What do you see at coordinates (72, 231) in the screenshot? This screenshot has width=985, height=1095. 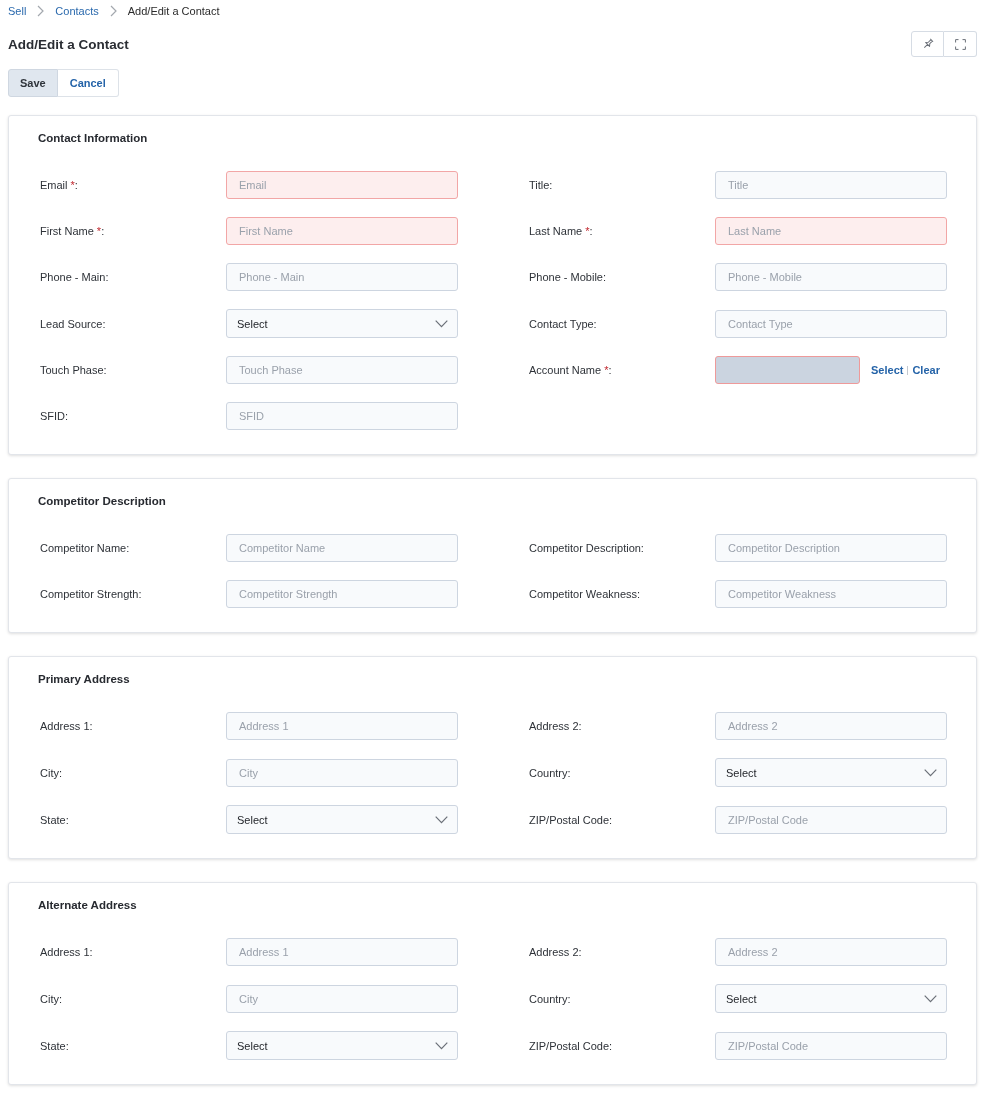 I see `field-label: First Name *:` at bounding box center [72, 231].